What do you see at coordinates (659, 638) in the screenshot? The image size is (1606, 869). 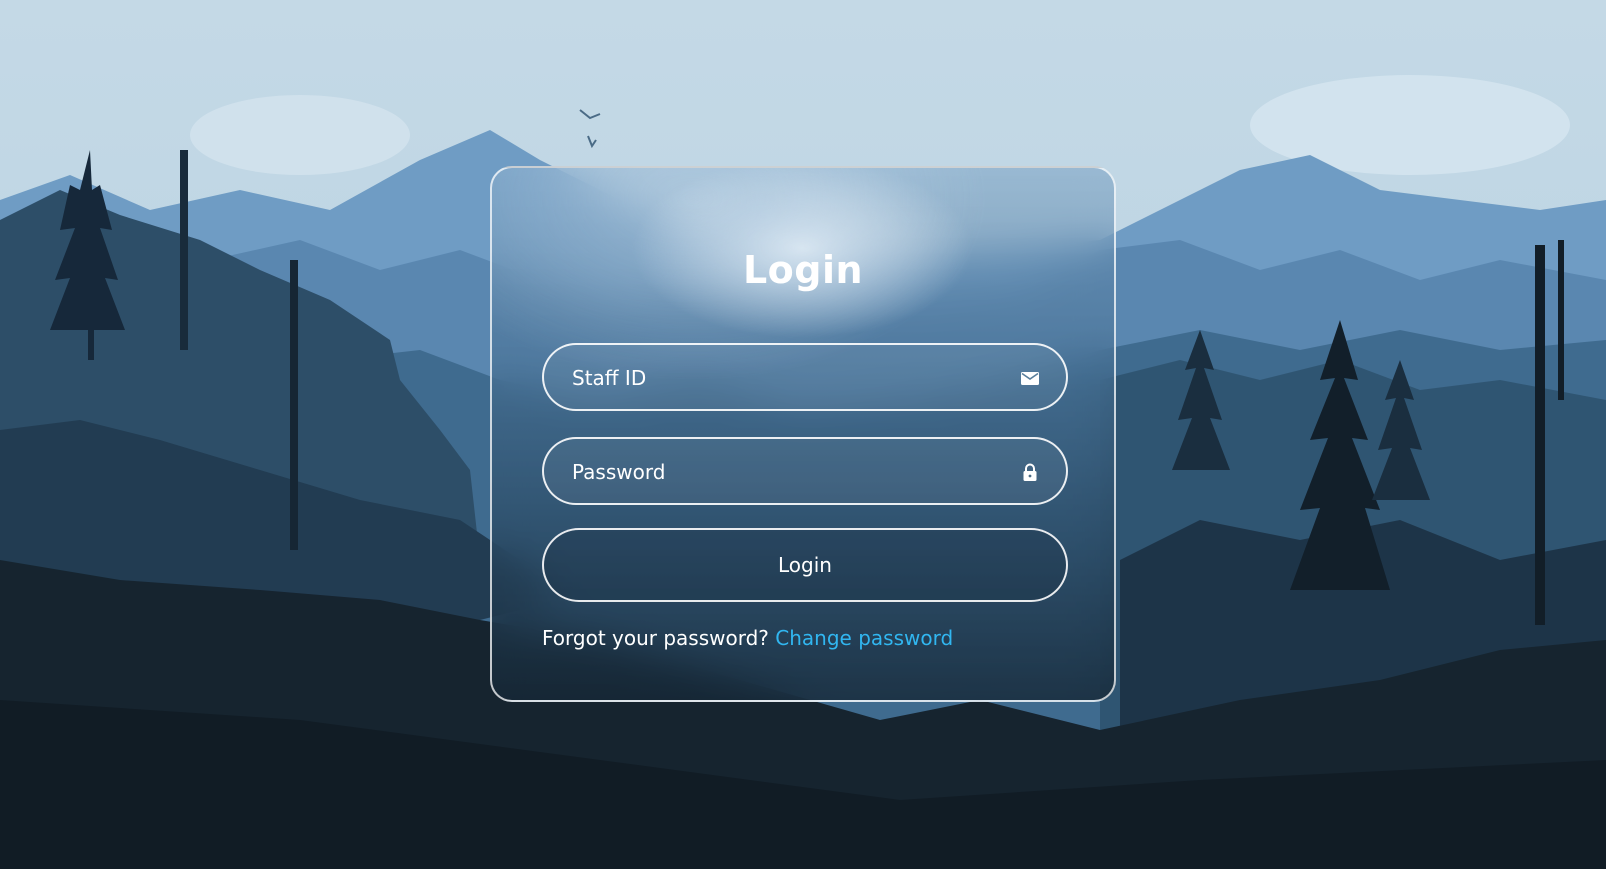 I see `forgot-password-text: Forgot your password?` at bounding box center [659, 638].